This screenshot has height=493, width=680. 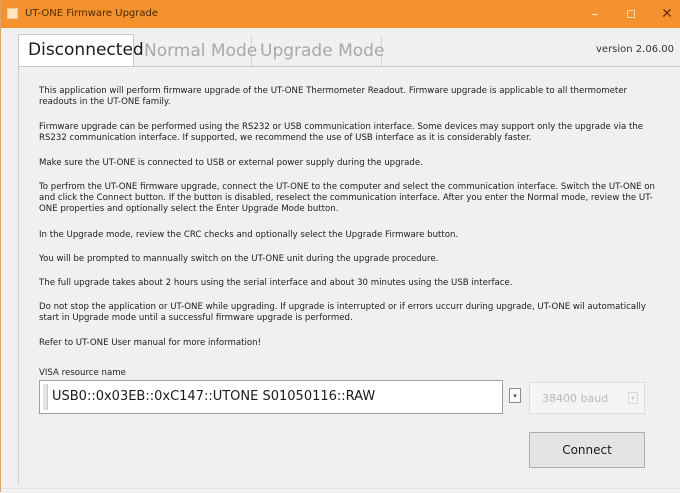 I want to click on tab-normal-mode: Normal Mode, so click(x=196, y=51).